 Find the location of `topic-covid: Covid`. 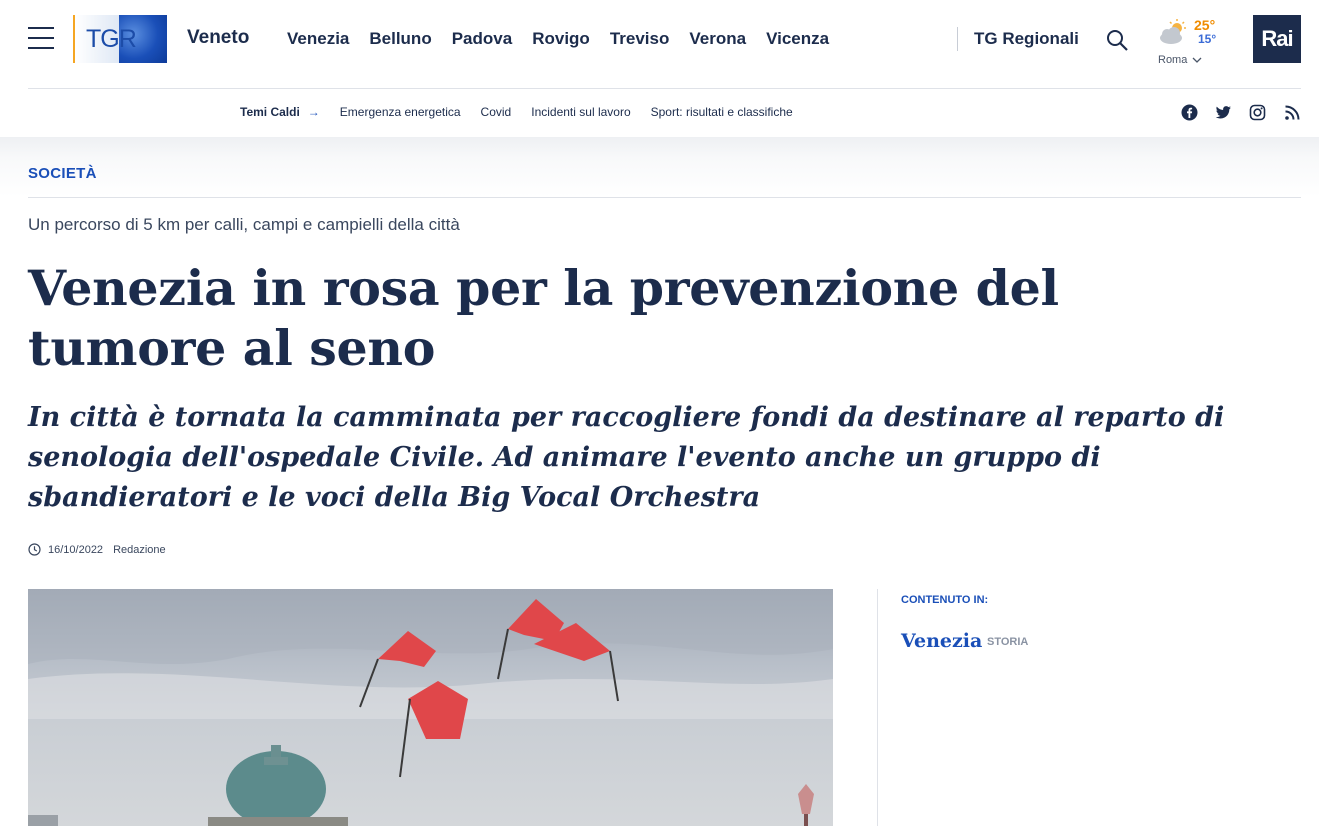

topic-covid: Covid is located at coordinates (496, 112).